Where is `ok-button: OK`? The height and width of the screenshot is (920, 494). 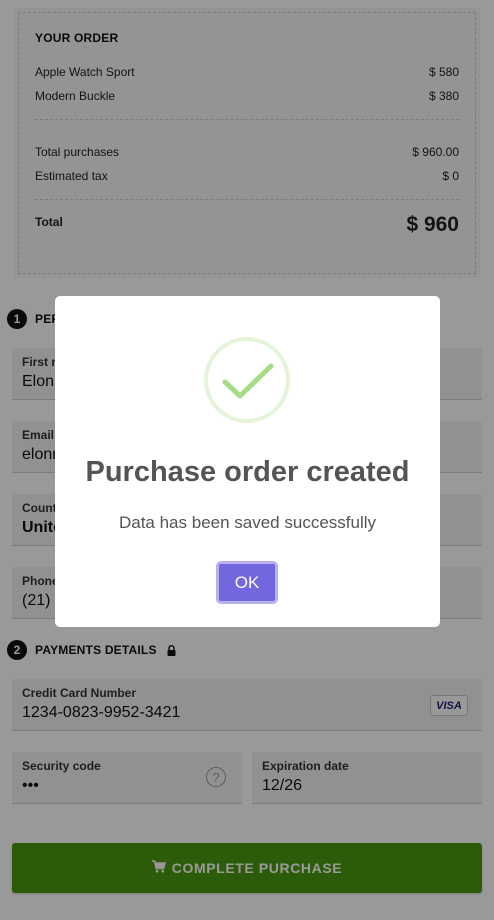 ok-button: OK is located at coordinates (247, 582).